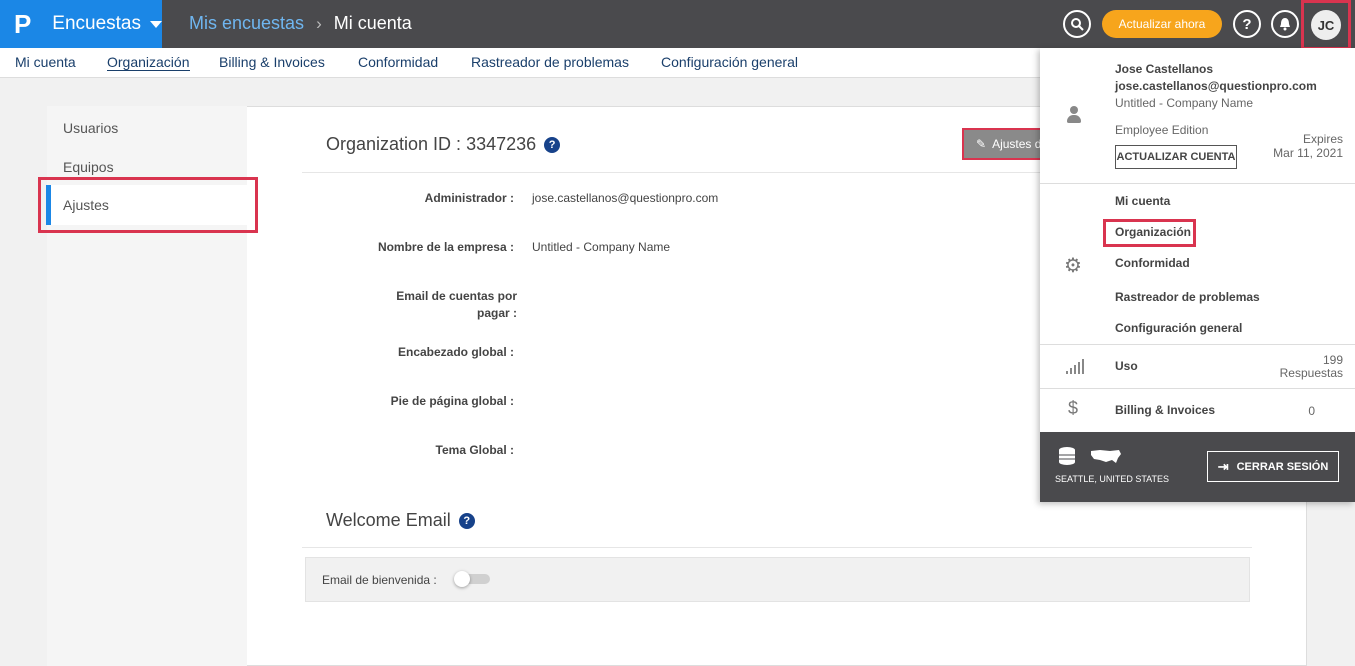  Describe the element at coordinates (462, 579) in the screenshot. I see `toggle-knob` at that location.